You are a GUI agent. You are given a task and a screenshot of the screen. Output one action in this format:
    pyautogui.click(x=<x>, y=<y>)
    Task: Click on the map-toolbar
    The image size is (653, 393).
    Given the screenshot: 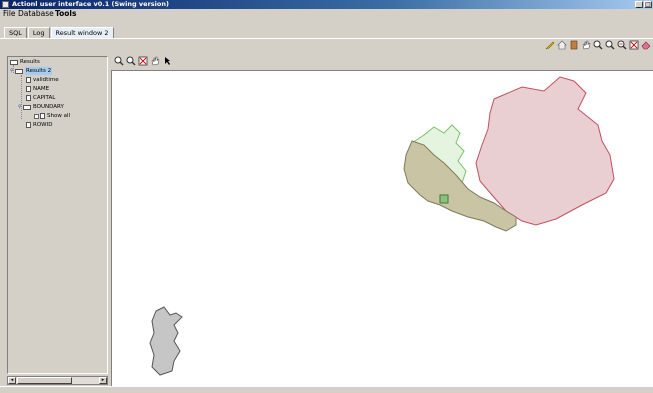 What is the action you would take?
    pyautogui.click(x=143, y=62)
    